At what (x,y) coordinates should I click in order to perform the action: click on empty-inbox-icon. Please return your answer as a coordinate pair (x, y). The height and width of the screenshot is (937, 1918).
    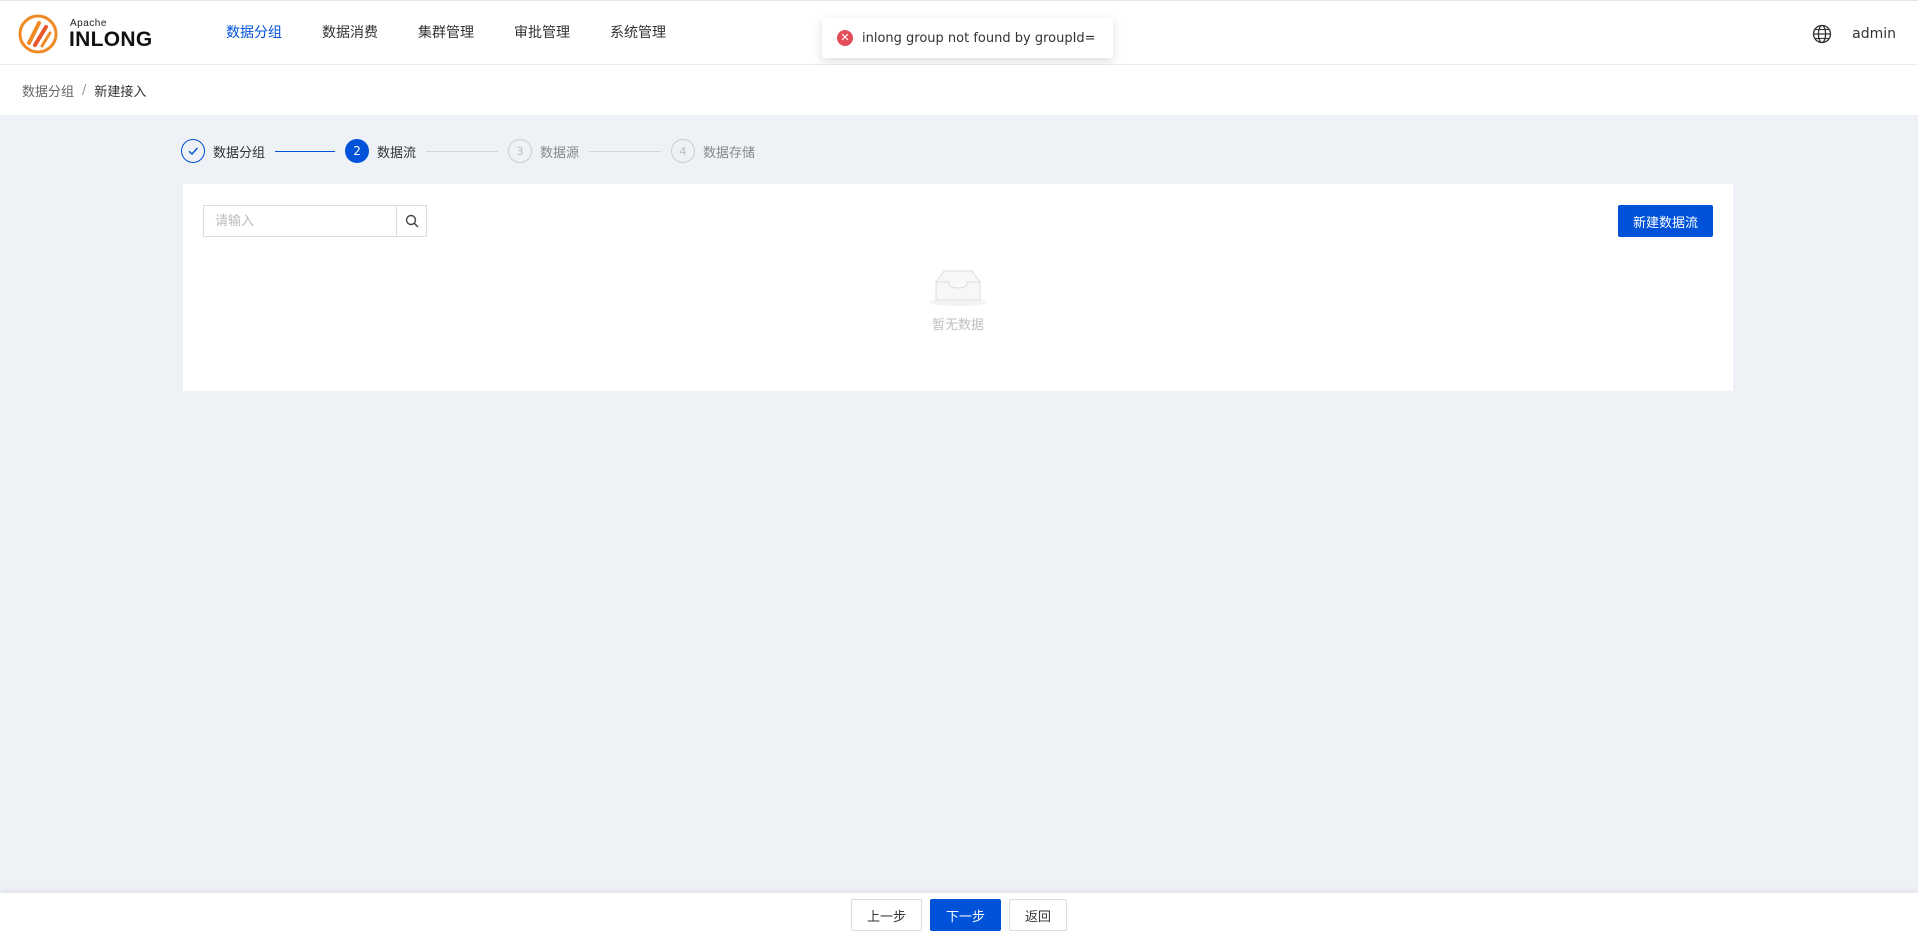
    Looking at the image, I should click on (958, 288).